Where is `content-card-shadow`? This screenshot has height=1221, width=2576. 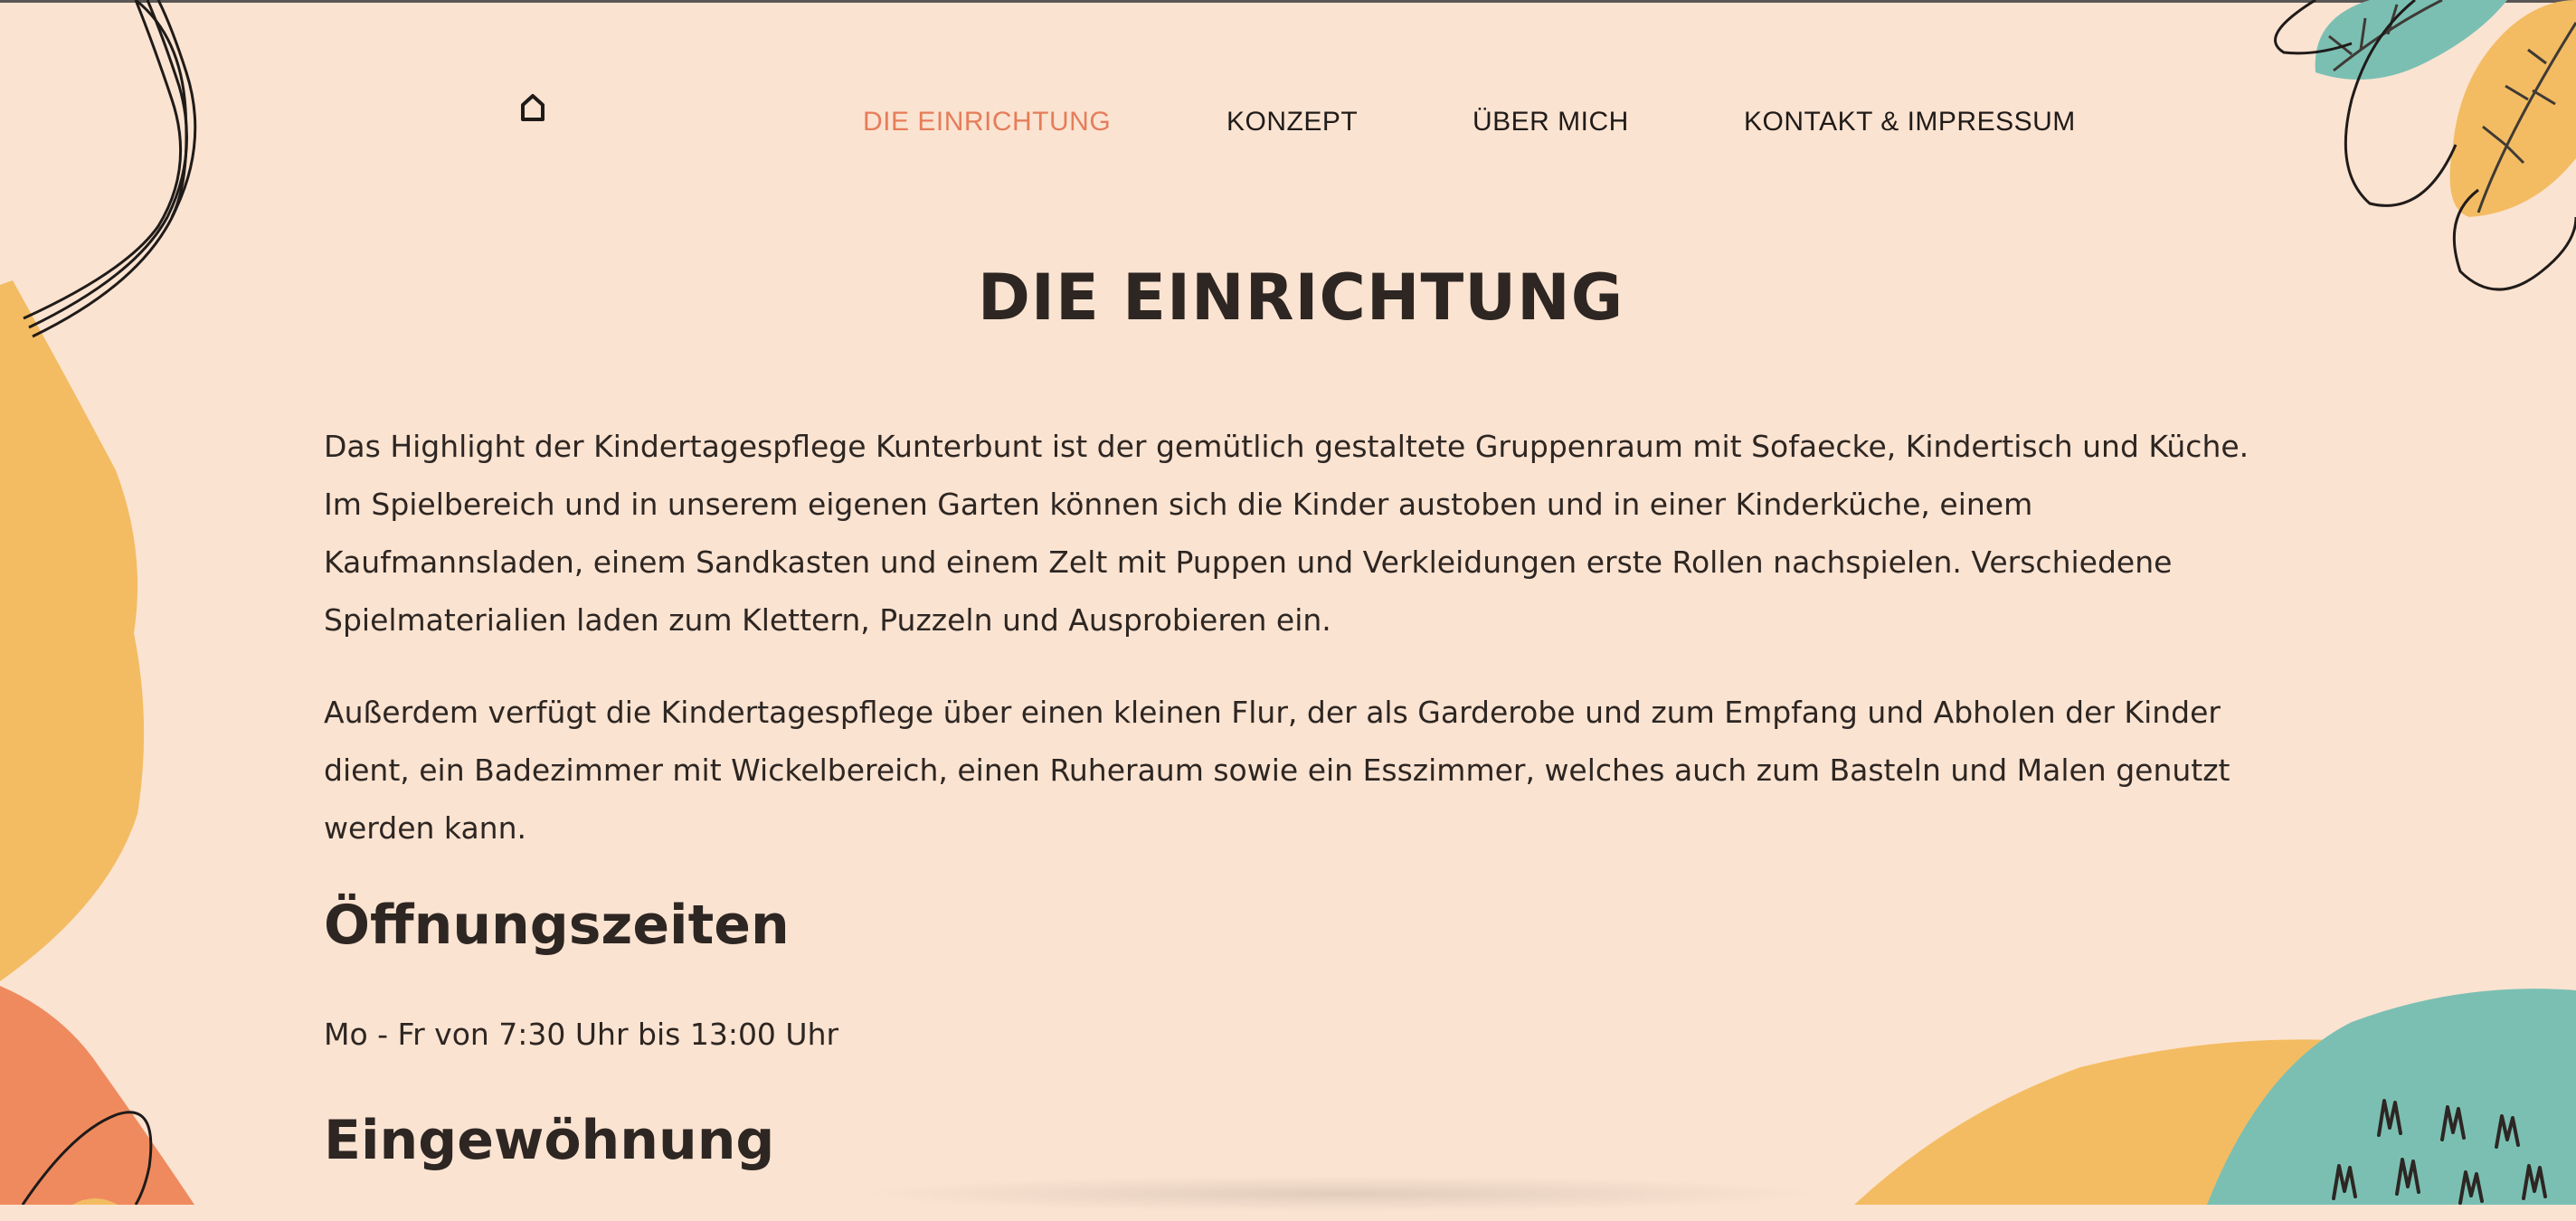
content-card-shadow is located at coordinates (1339, 1194).